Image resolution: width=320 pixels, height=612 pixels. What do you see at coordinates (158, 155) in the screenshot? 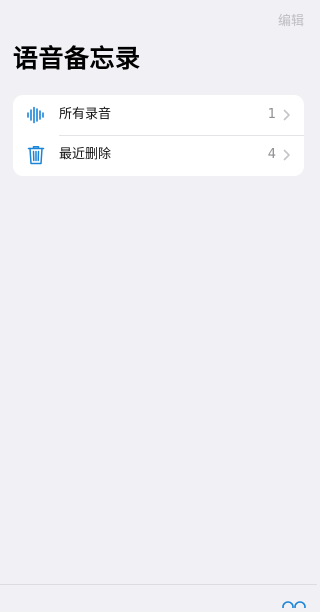
I see `folder-row-recently-deleted: 最近删除 4` at bounding box center [158, 155].